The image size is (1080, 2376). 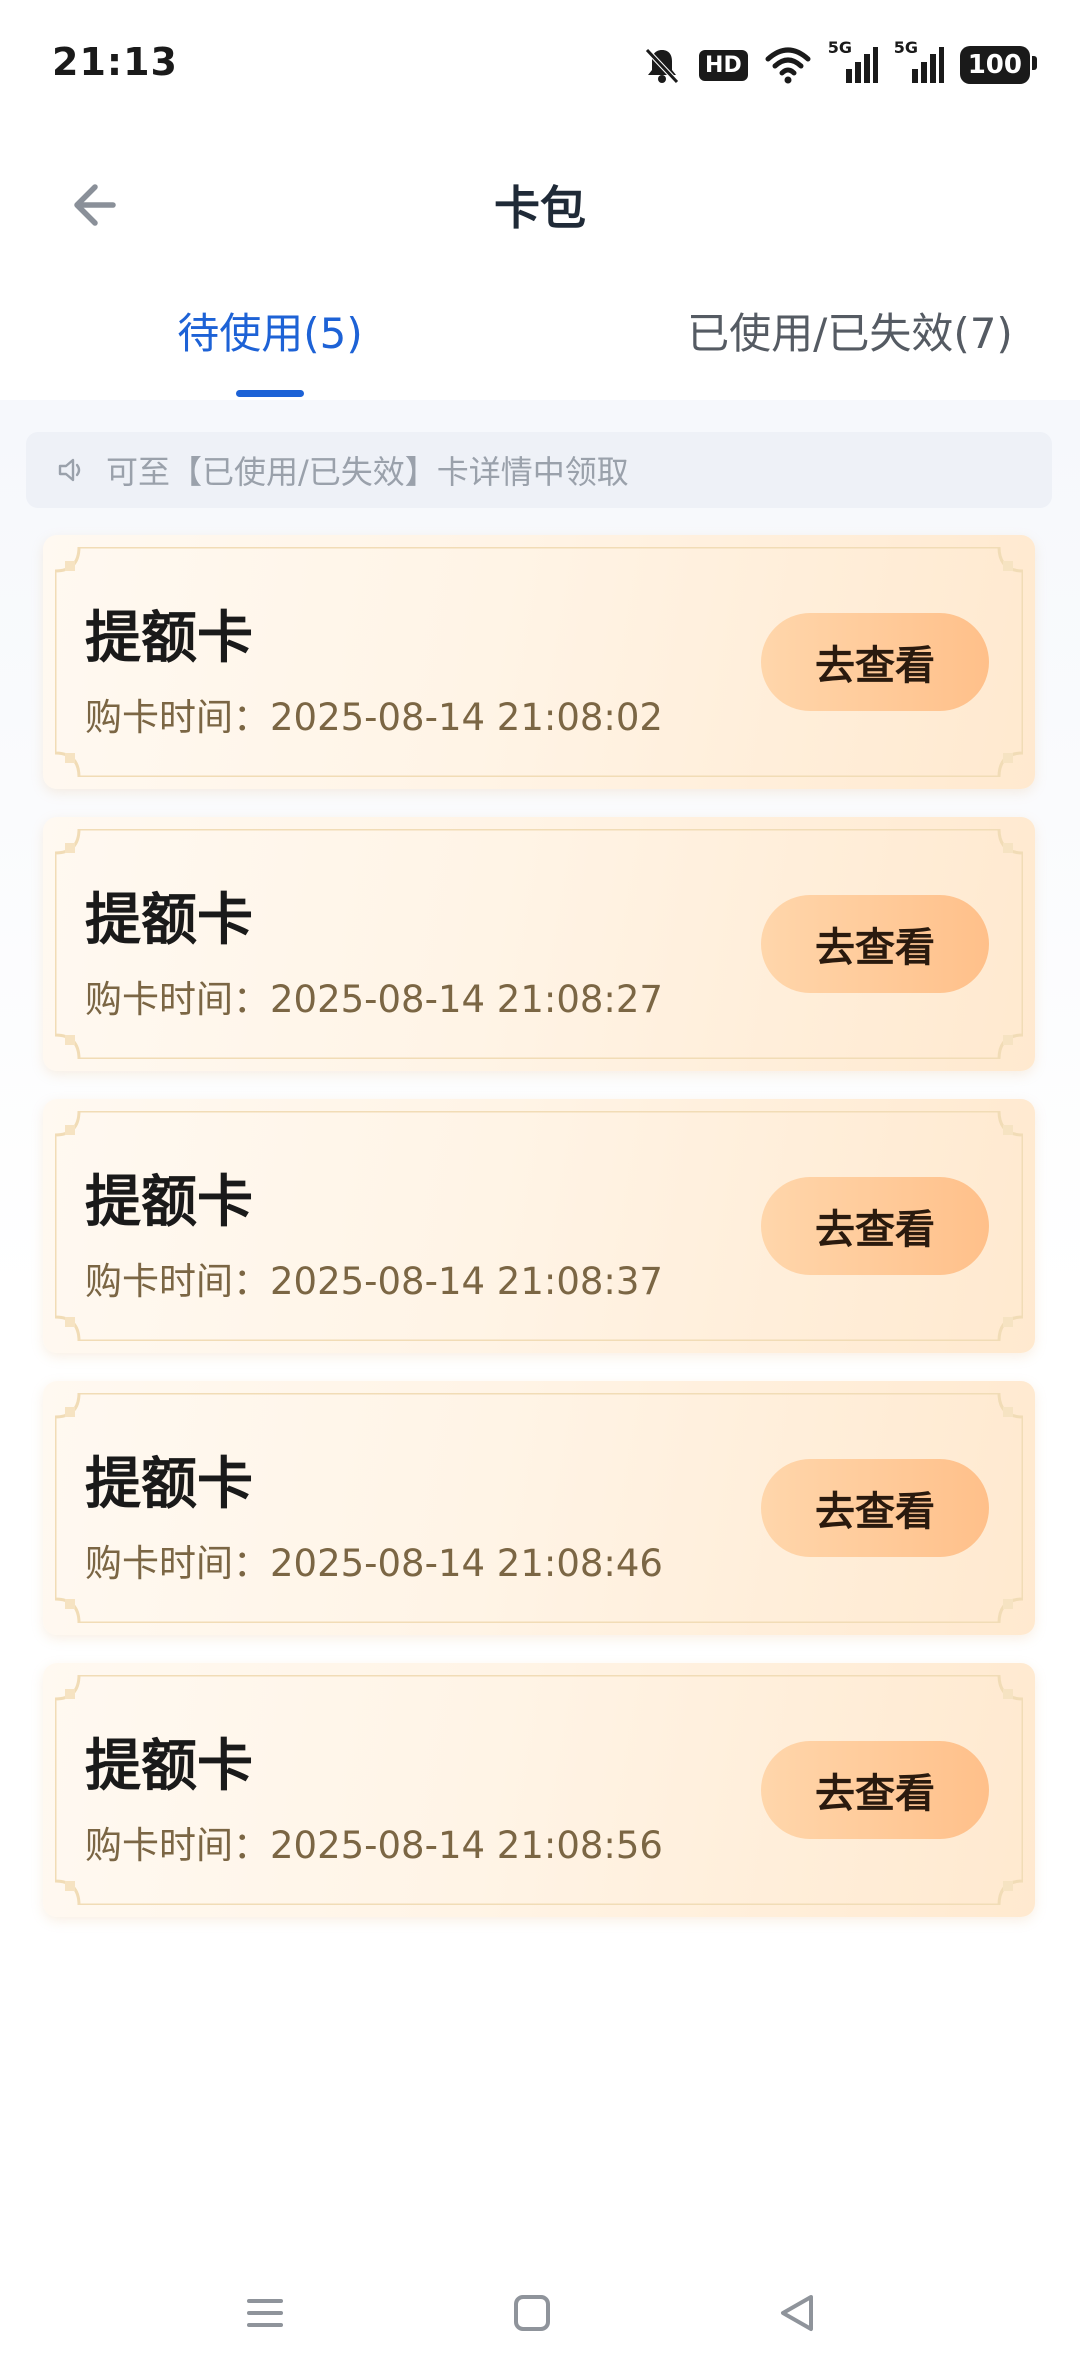 What do you see at coordinates (374, 1563) in the screenshot?
I see `card-purchase-time: 购卡时间：2025-08-14 21:08:46` at bounding box center [374, 1563].